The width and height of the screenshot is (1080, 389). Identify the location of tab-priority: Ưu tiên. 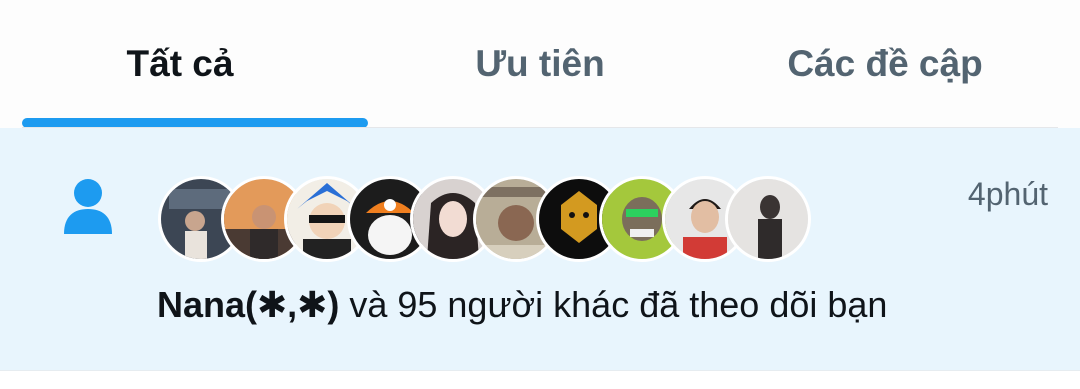
(540, 64).